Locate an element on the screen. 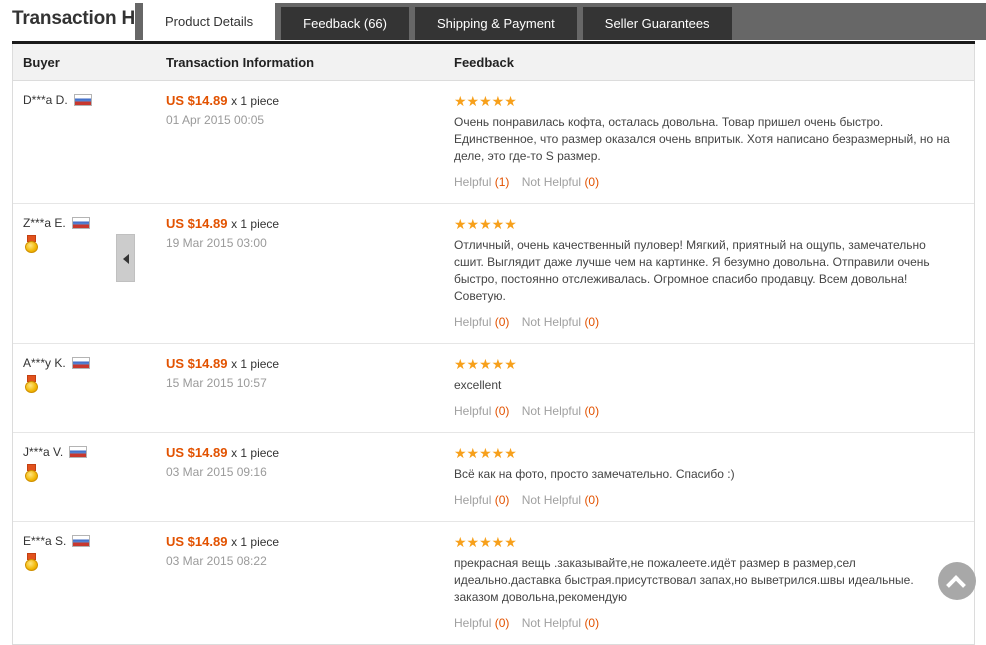  tab-shipping-payment: Shipping & Payment is located at coordinates (495, 23).